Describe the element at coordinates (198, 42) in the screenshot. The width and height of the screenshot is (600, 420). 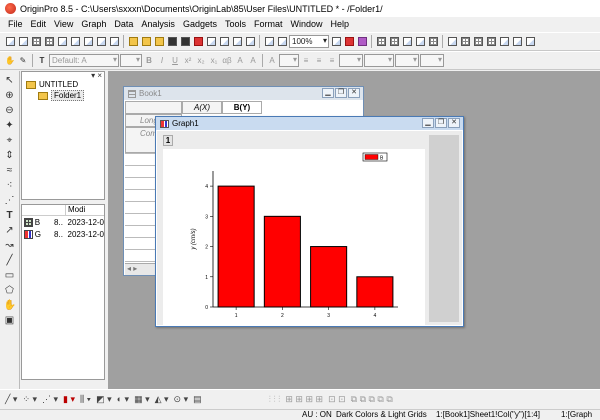
I see `save-template-icon` at that location.